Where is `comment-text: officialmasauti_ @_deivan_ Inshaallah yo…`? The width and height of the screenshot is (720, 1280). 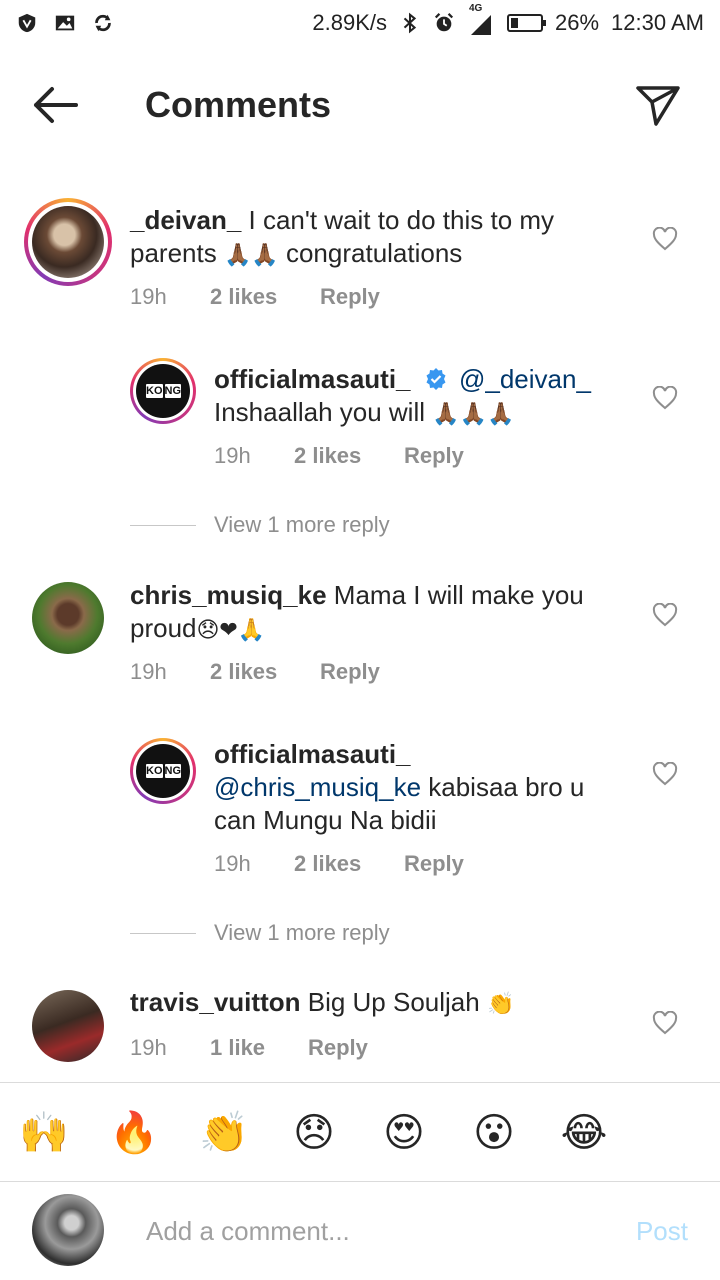 comment-text: officialmasauti_ @_deivan_ Inshaallah yo… is located at coordinates (402, 395).